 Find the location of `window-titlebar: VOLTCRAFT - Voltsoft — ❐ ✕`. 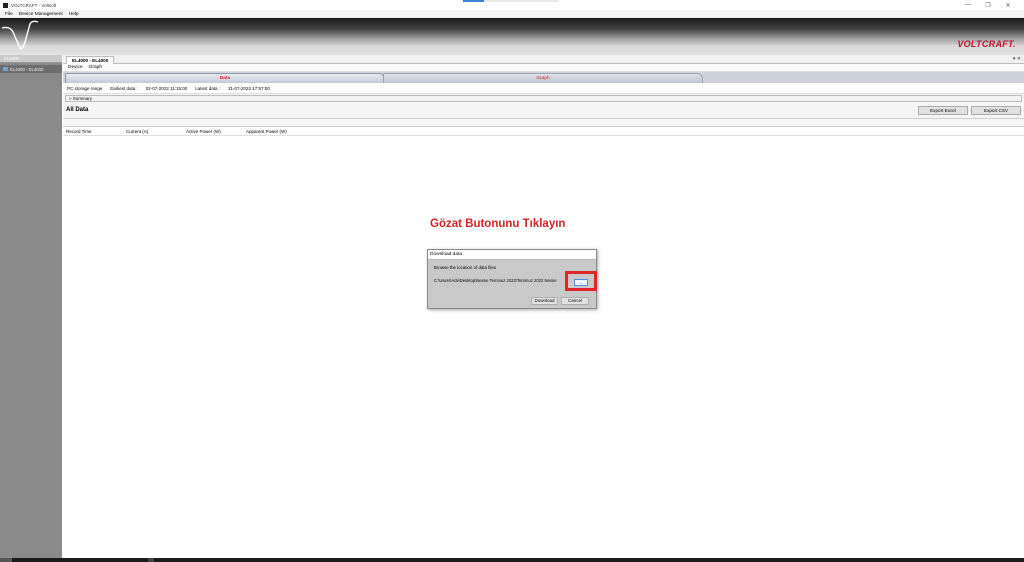

window-titlebar: VOLTCRAFT - Voltsoft — ❐ ✕ is located at coordinates (512, 5).